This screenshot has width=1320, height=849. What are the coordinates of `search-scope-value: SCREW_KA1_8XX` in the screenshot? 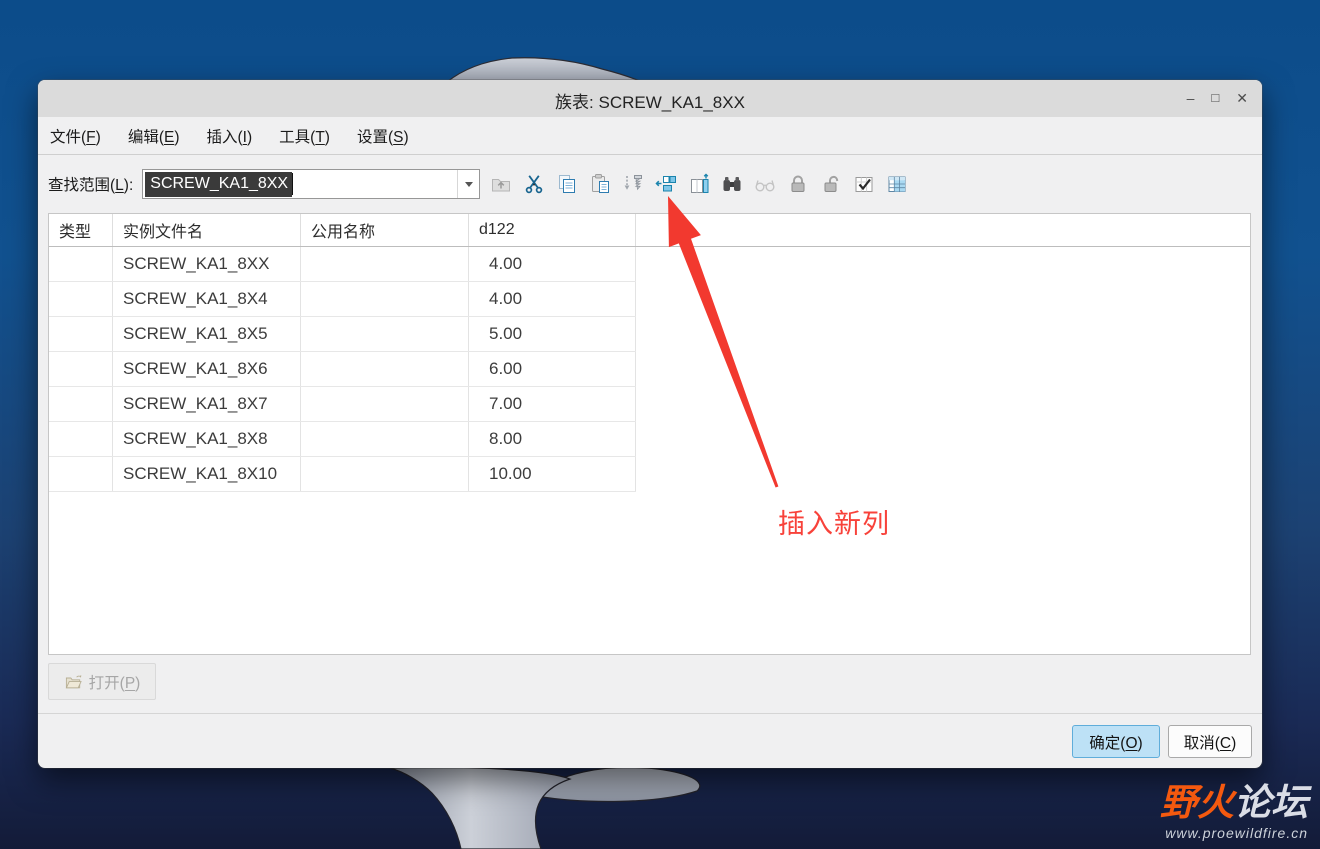 It's located at (219, 184).